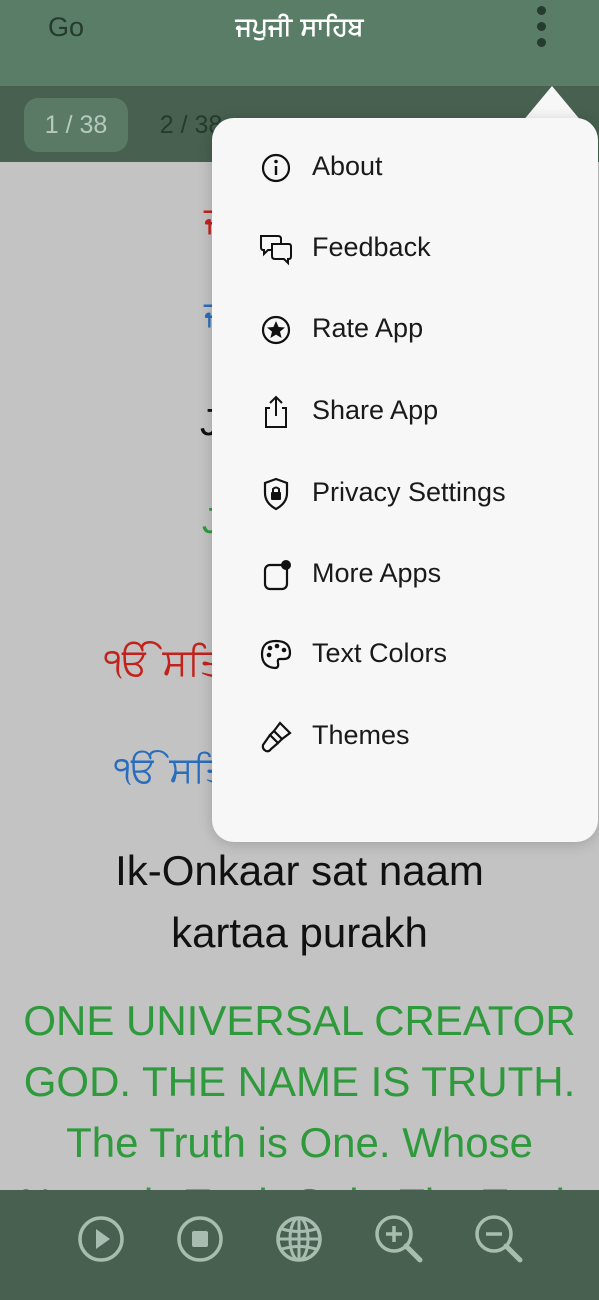 Image resolution: width=599 pixels, height=1300 pixels. Describe the element at coordinates (377, 573) in the screenshot. I see `menu-item-label: More Apps` at that location.